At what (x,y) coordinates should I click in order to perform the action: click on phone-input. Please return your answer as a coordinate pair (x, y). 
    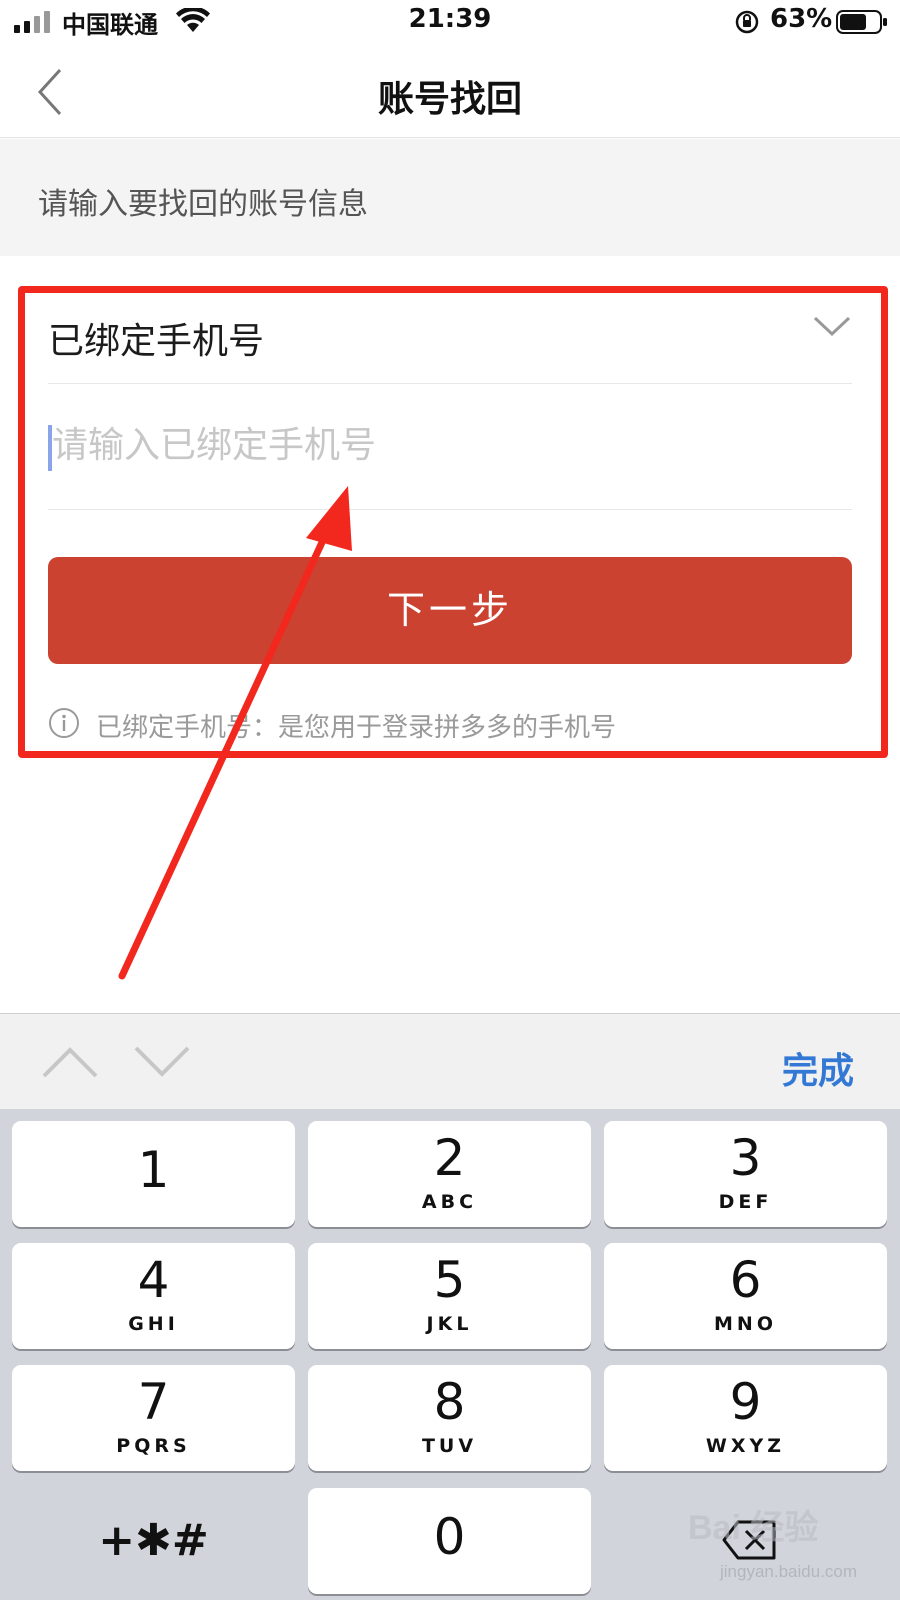
    Looking at the image, I should click on (447, 445).